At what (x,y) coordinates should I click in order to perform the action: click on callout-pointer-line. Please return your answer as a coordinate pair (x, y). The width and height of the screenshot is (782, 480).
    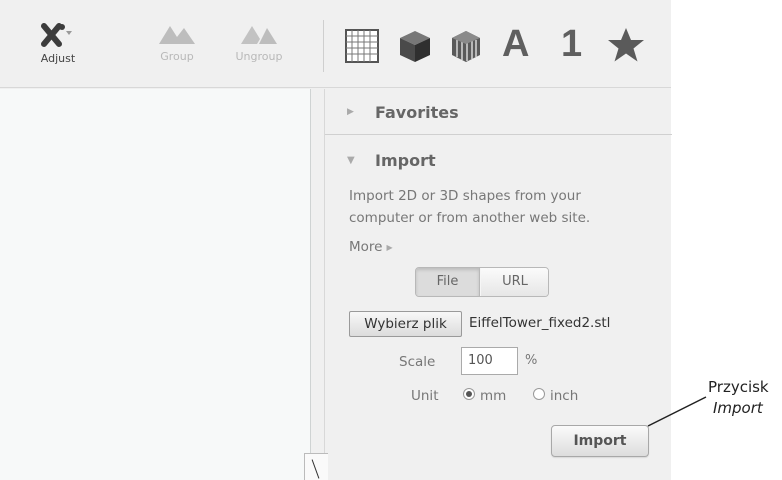
    Looking at the image, I should click on (677, 411).